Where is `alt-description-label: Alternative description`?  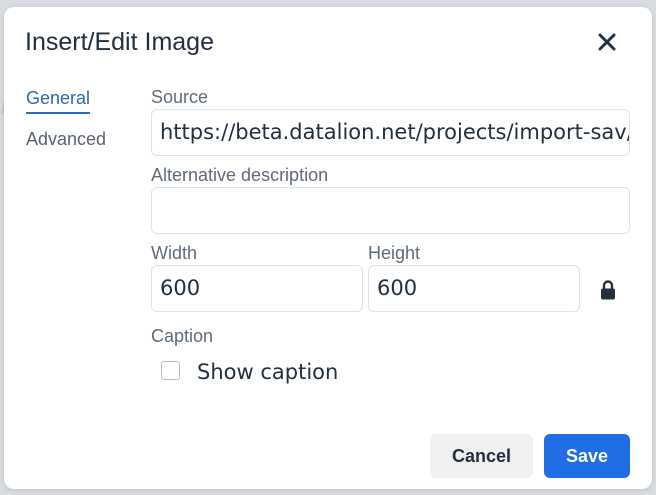
alt-description-label: Alternative description is located at coordinates (240, 175).